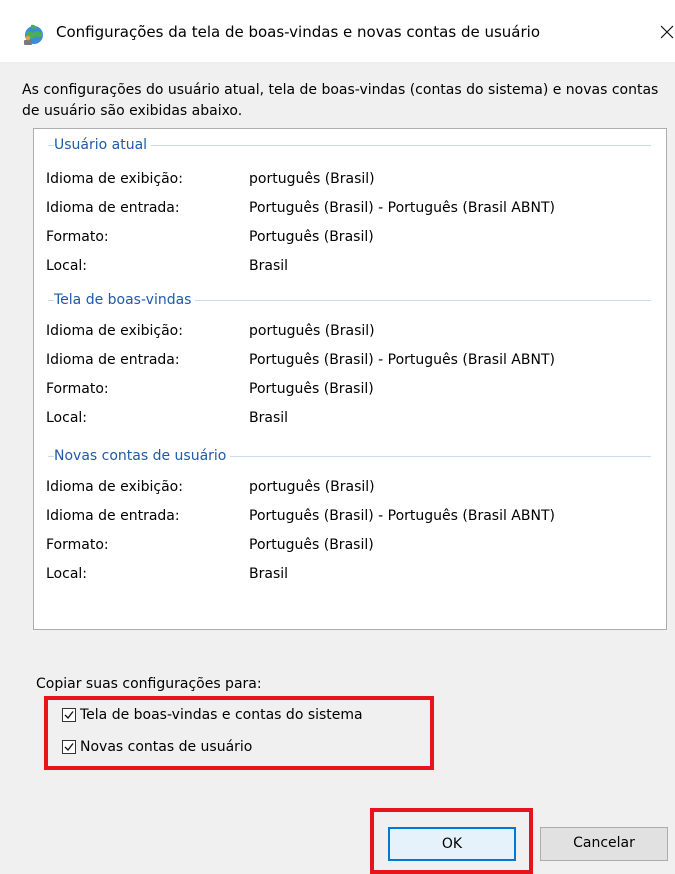 The height and width of the screenshot is (874, 675). Describe the element at coordinates (166, 747) in the screenshot. I see `checkbox-label: Novas contas de usuário` at that location.